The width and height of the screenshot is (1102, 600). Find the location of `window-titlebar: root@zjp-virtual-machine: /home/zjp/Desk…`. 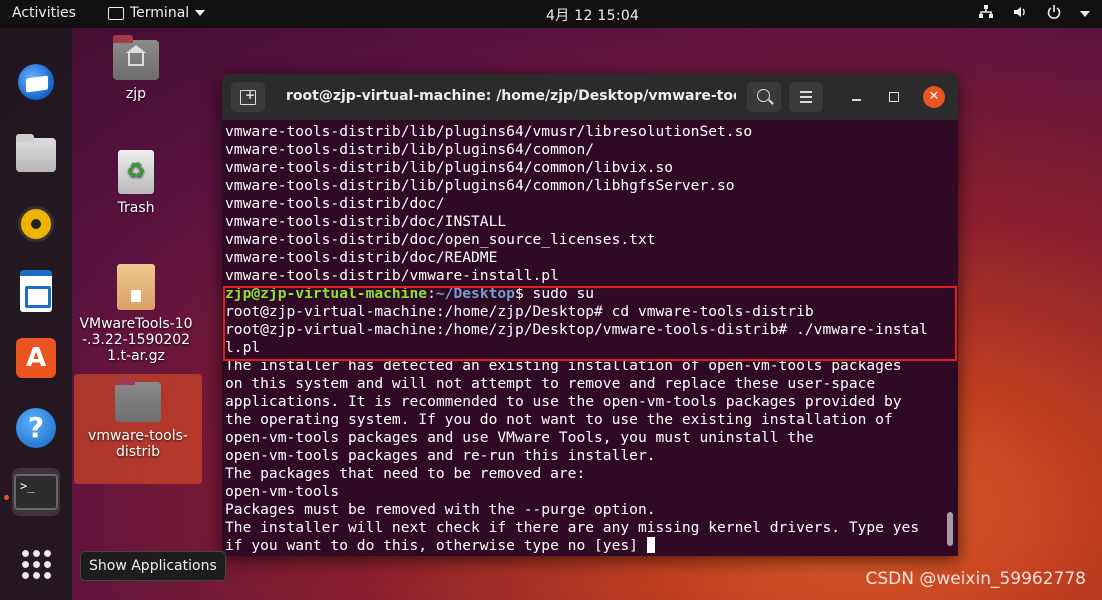

window-titlebar: root@zjp-virtual-machine: /home/zjp/Desk… is located at coordinates (590, 97).